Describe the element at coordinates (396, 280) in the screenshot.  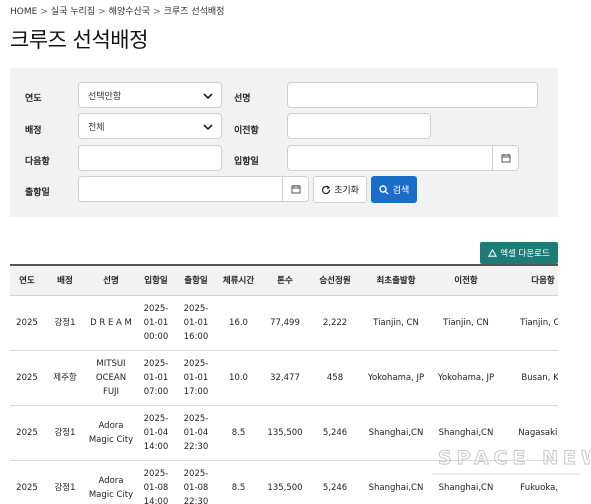
I see `col-header-origin: 최초출발항` at that location.